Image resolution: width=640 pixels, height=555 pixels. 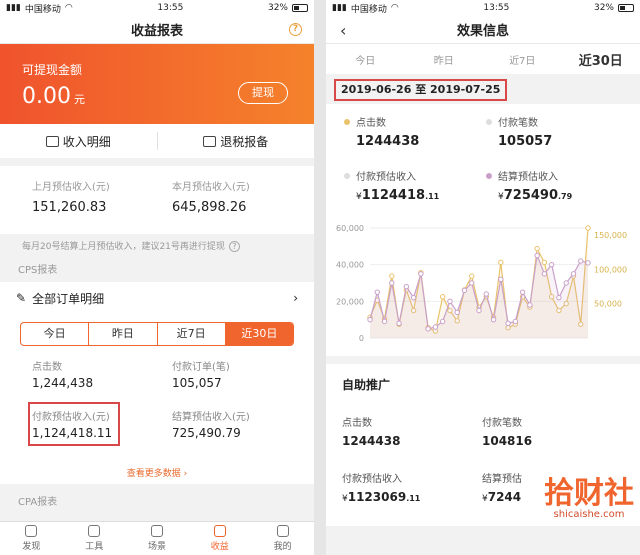 I want to click on withdraw-amount: 0.00 元, so click(x=53, y=96).